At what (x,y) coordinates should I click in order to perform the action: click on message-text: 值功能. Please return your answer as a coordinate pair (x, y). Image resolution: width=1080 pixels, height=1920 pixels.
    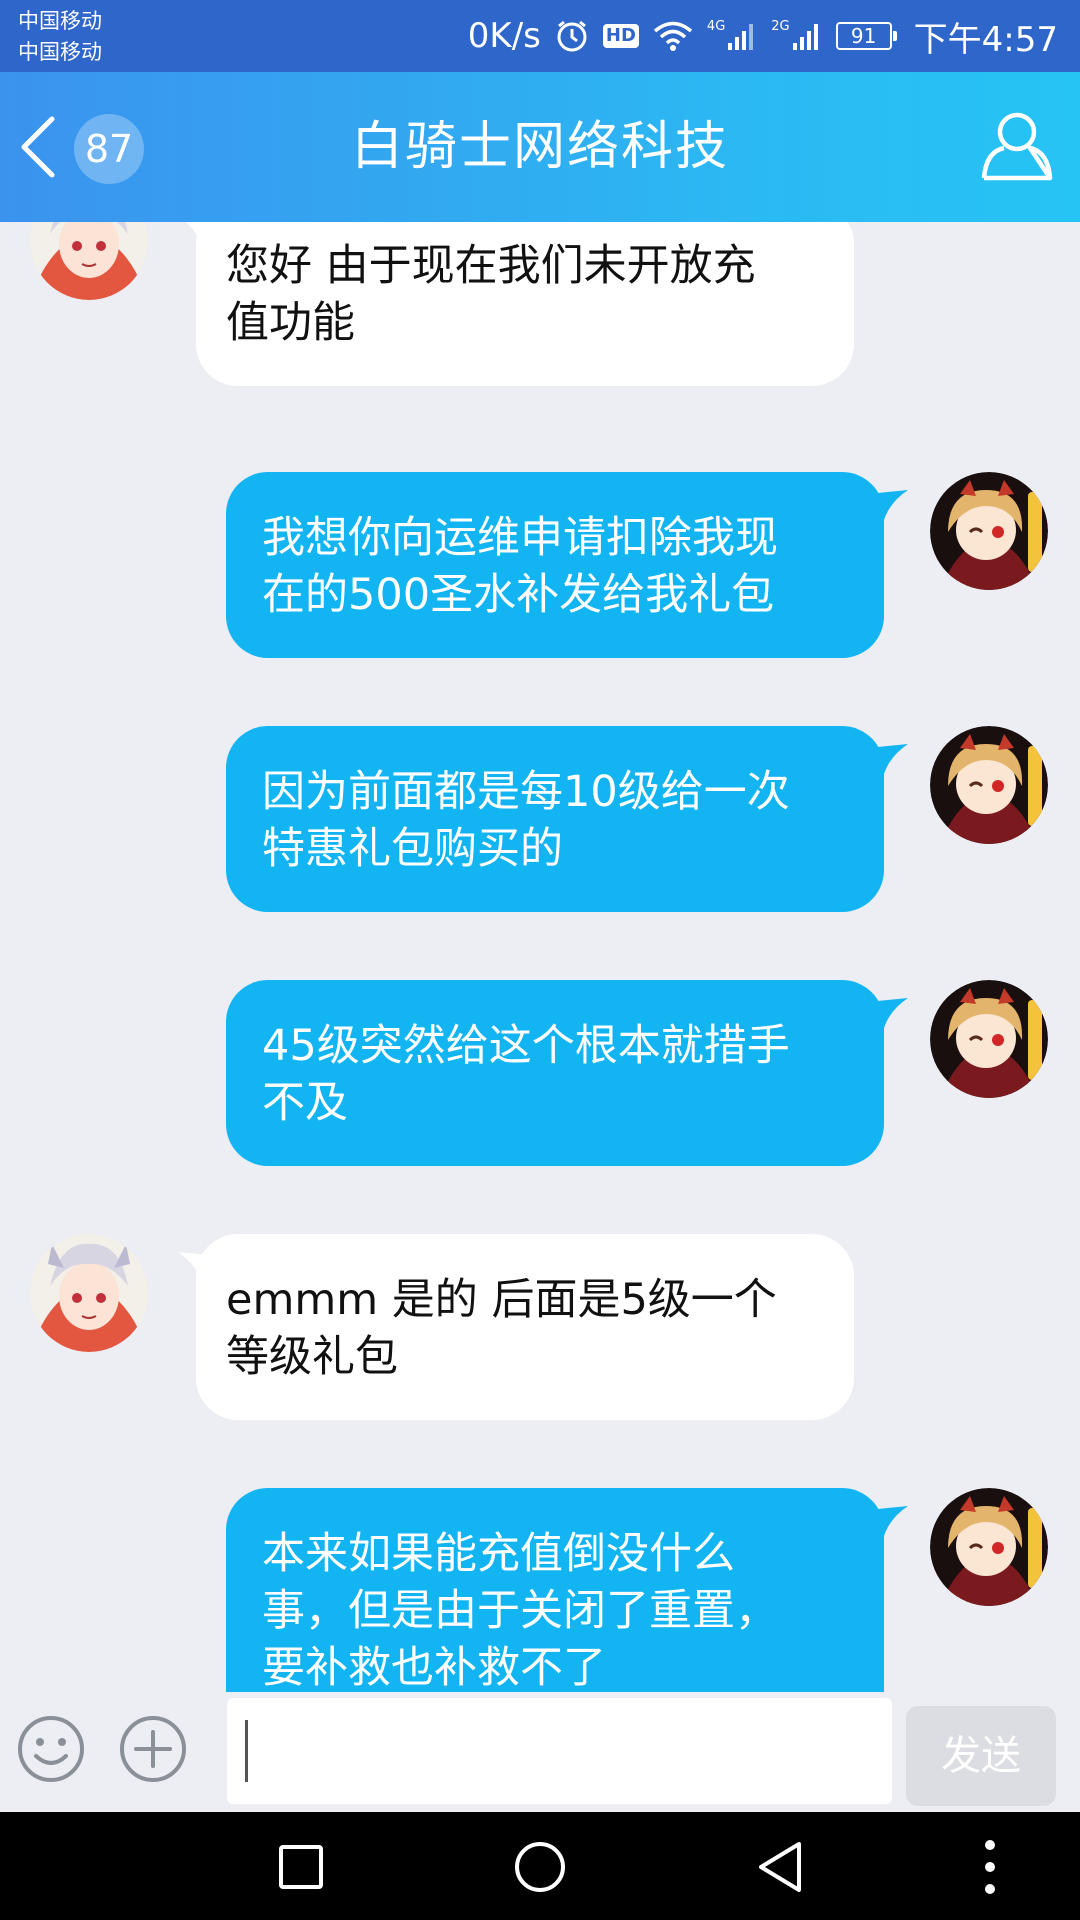
    Looking at the image, I should click on (290, 323).